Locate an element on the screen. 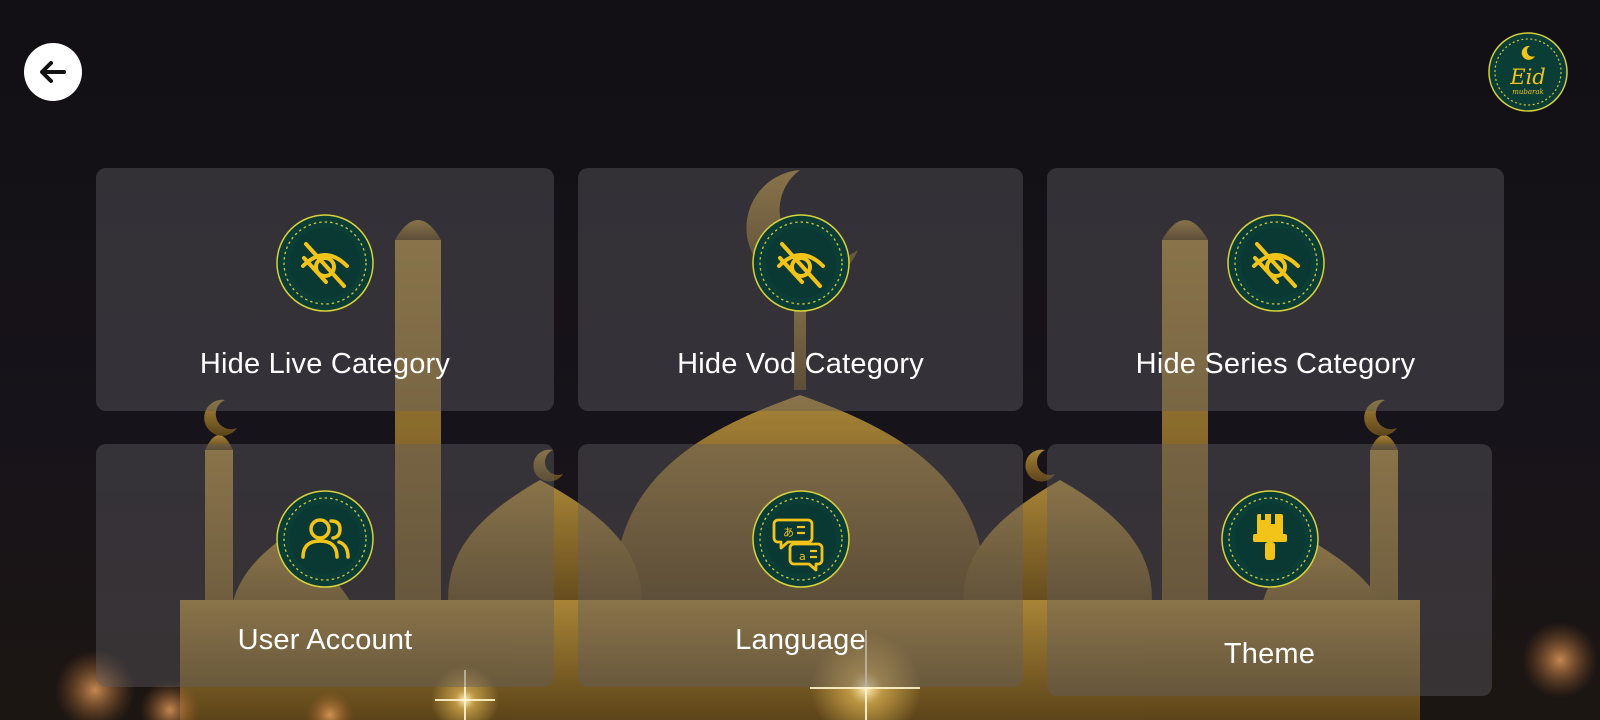 This screenshot has height=720, width=1600. hide-live-category-tile: Hide Live Category is located at coordinates (325, 289).